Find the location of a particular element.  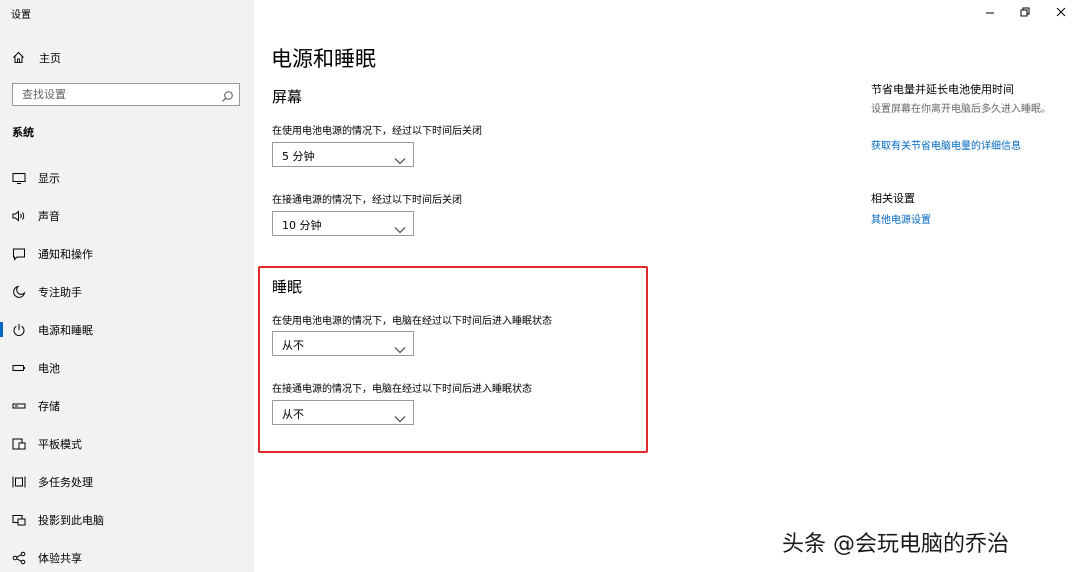

home-label: 主页 is located at coordinates (50, 58).